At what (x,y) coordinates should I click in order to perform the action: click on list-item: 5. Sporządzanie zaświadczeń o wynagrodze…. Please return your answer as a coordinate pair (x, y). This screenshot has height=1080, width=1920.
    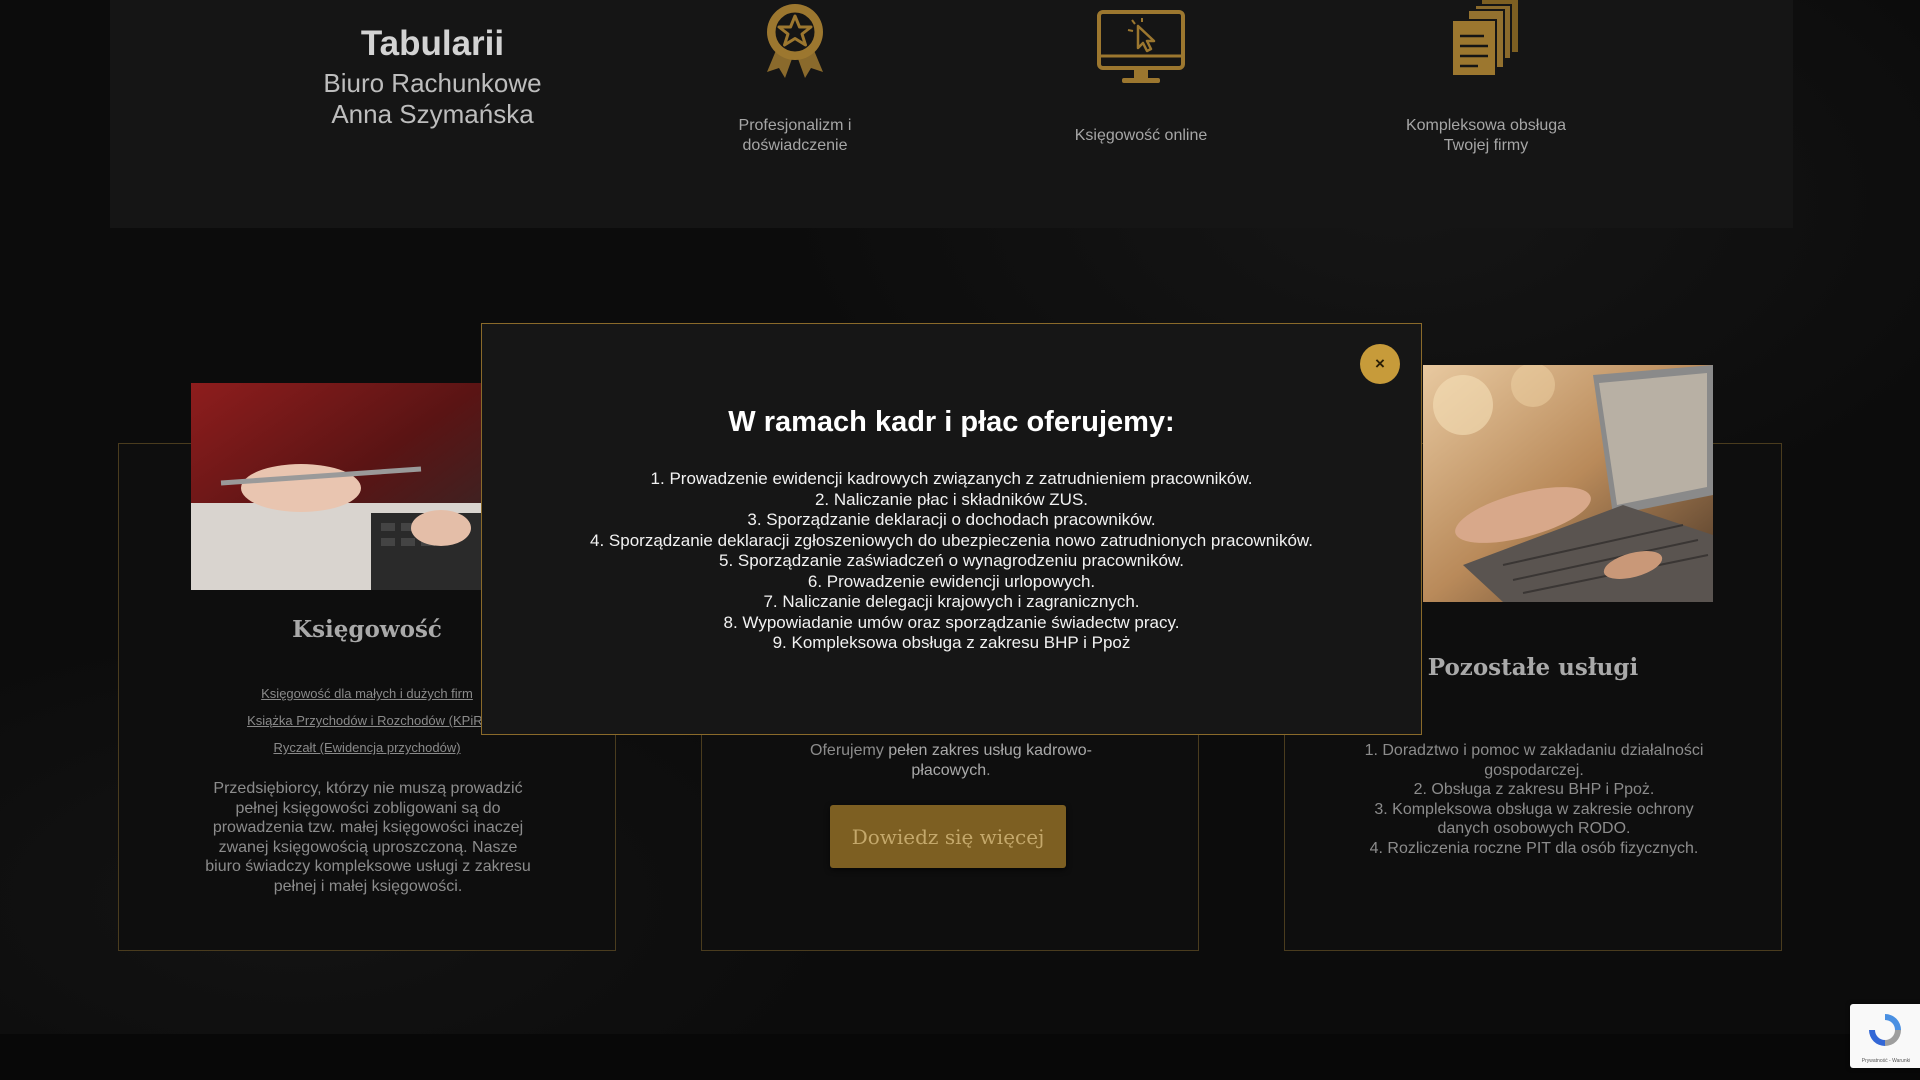
    Looking at the image, I should click on (951, 560).